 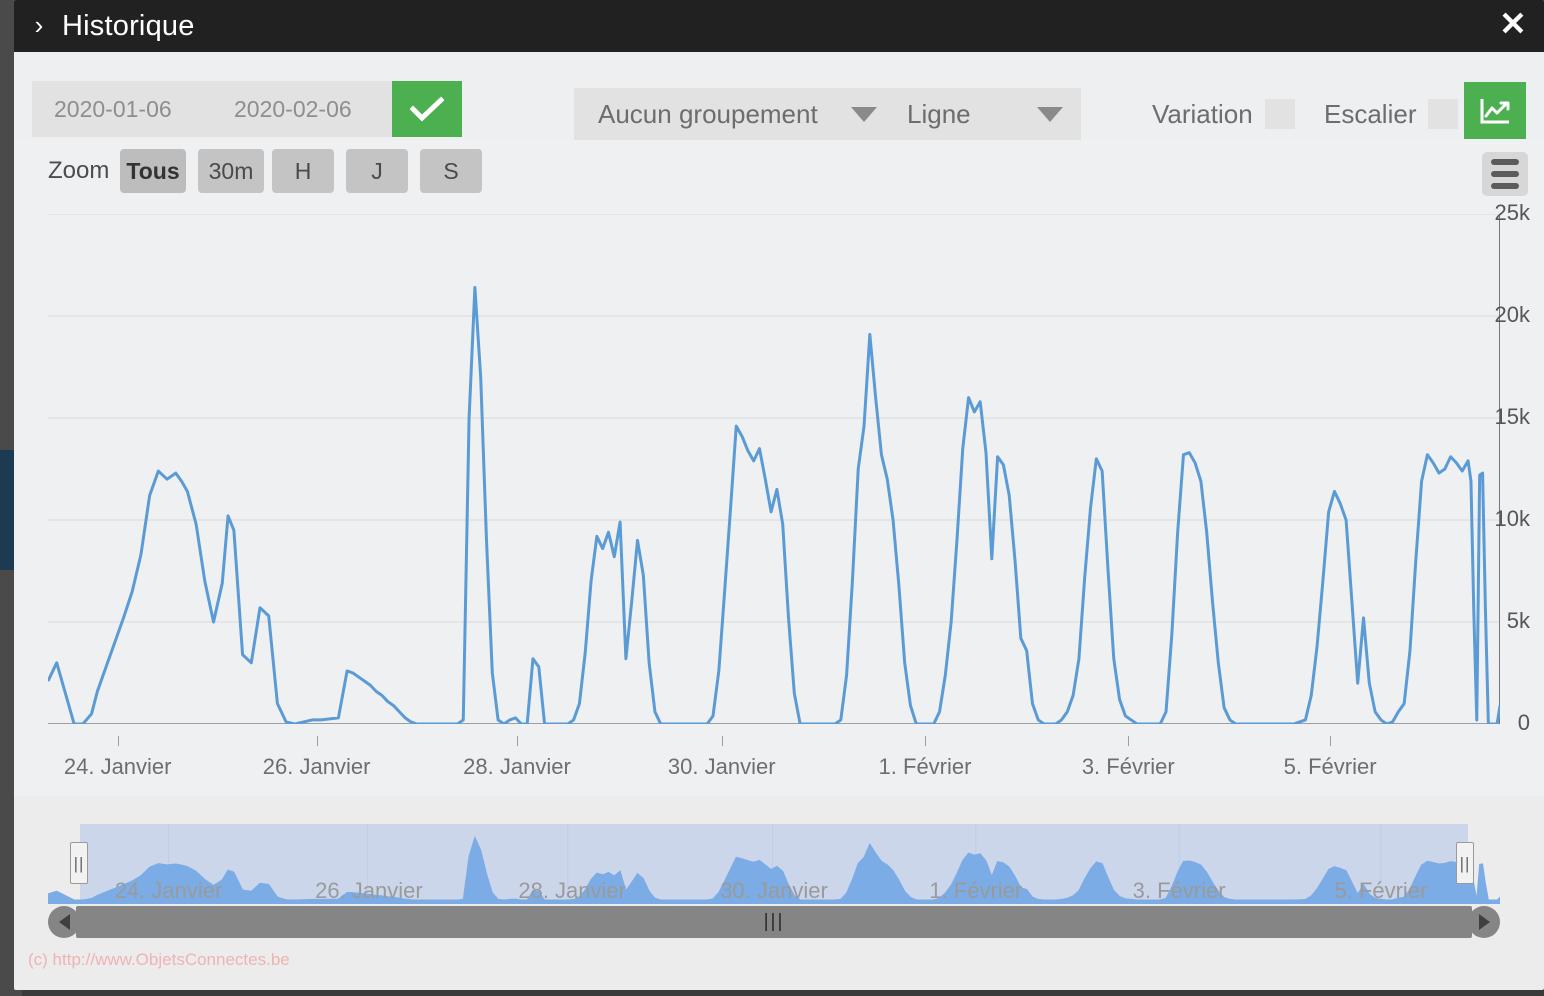 What do you see at coordinates (1330, 766) in the screenshot?
I see `x-axis-tick: 5. Février` at bounding box center [1330, 766].